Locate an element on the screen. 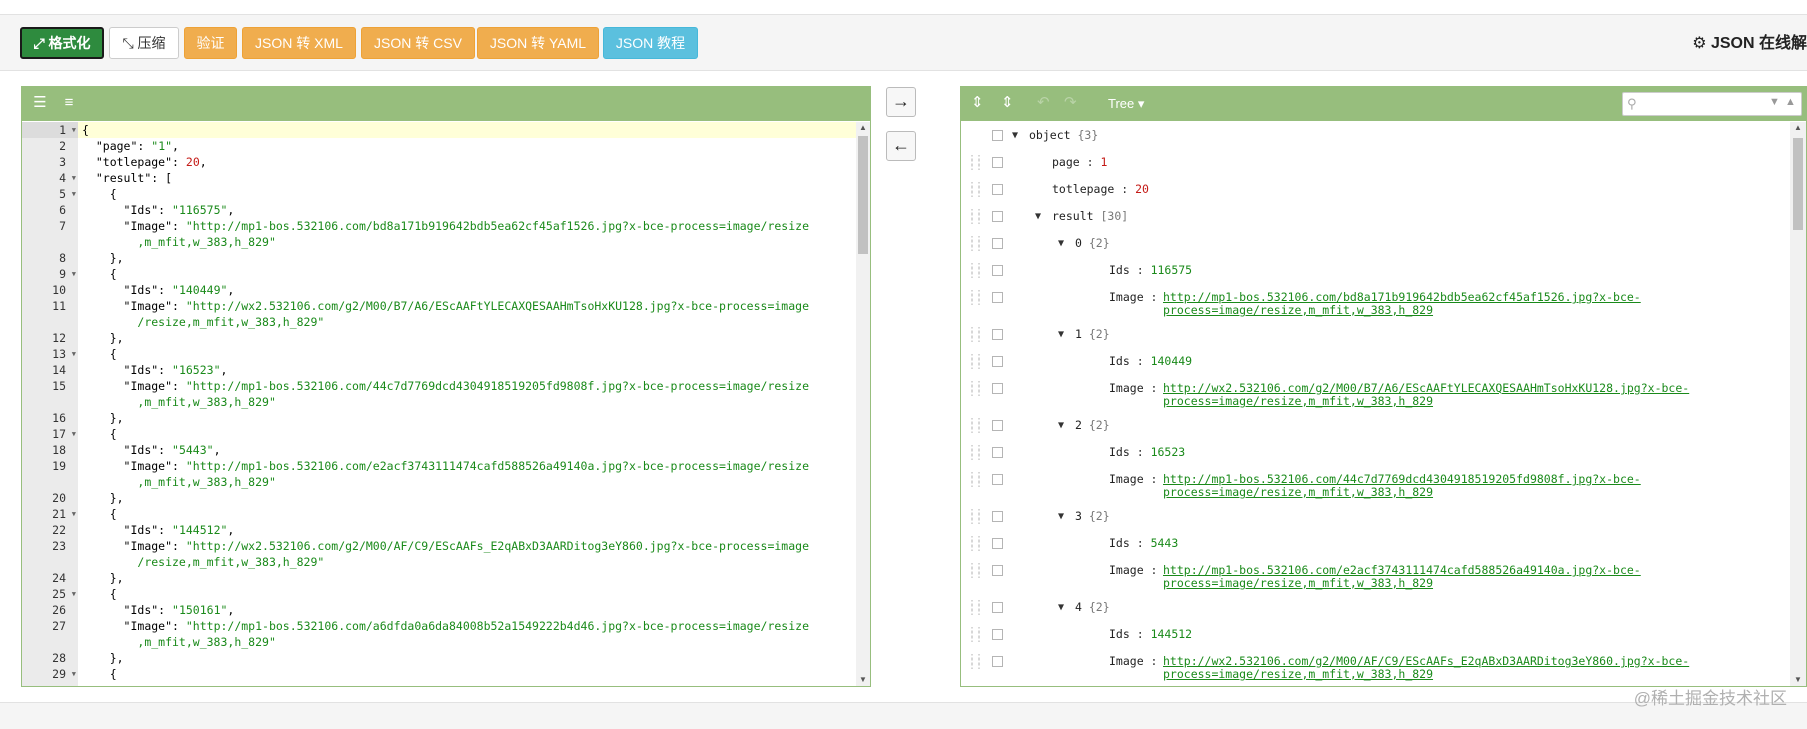  tree-row-item: :::::: ▼ 2 {2} is located at coordinates (1375, 425).